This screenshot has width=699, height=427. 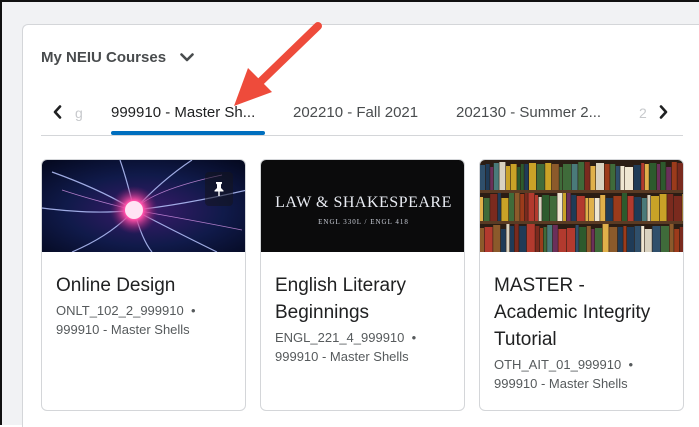 What do you see at coordinates (525, 339) in the screenshot?
I see `course-title-line-3: Tutorial` at bounding box center [525, 339].